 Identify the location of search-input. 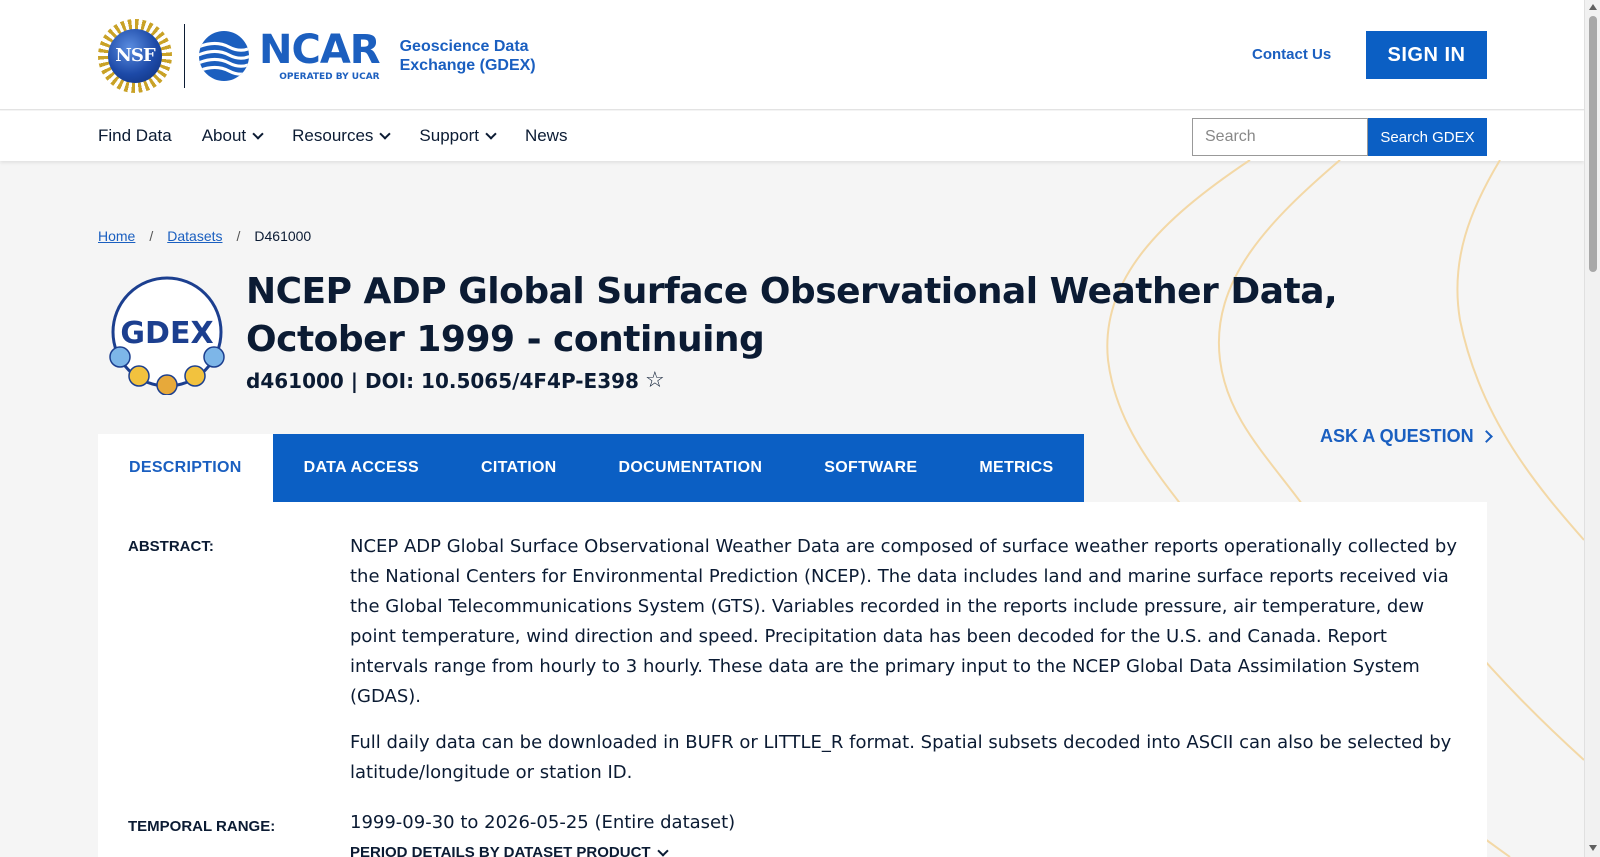
(1280, 137).